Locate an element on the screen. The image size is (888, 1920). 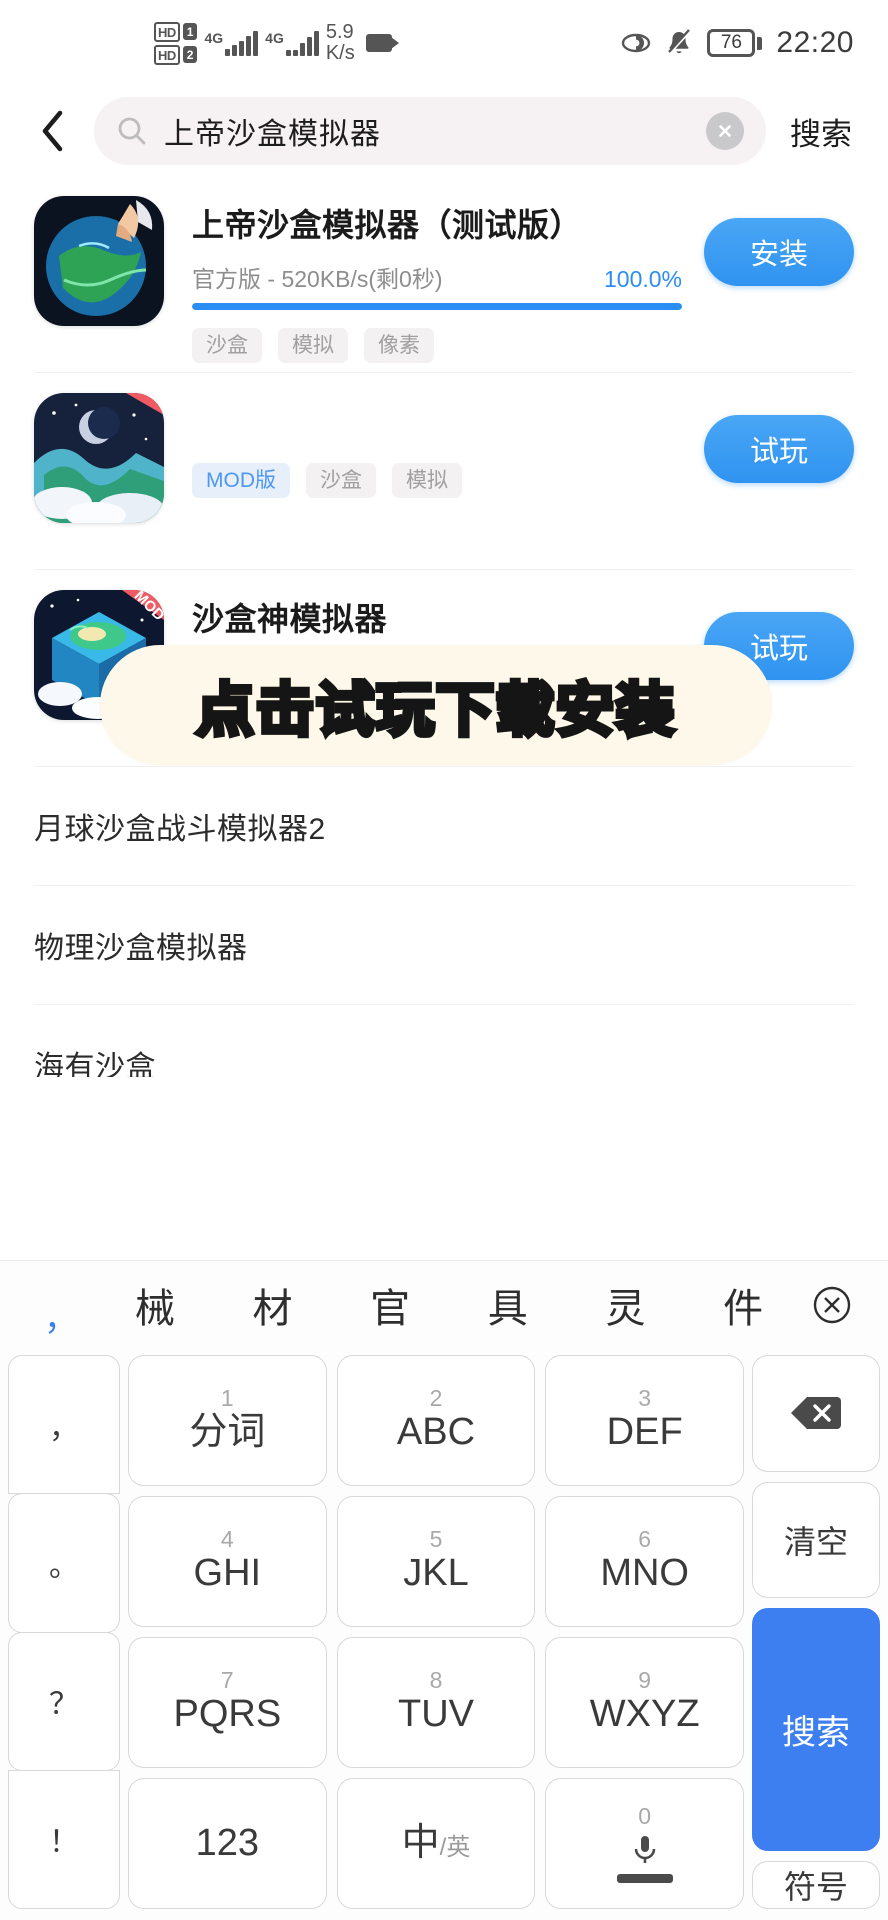
close-keyboard-panel-button is located at coordinates (832, 1305).